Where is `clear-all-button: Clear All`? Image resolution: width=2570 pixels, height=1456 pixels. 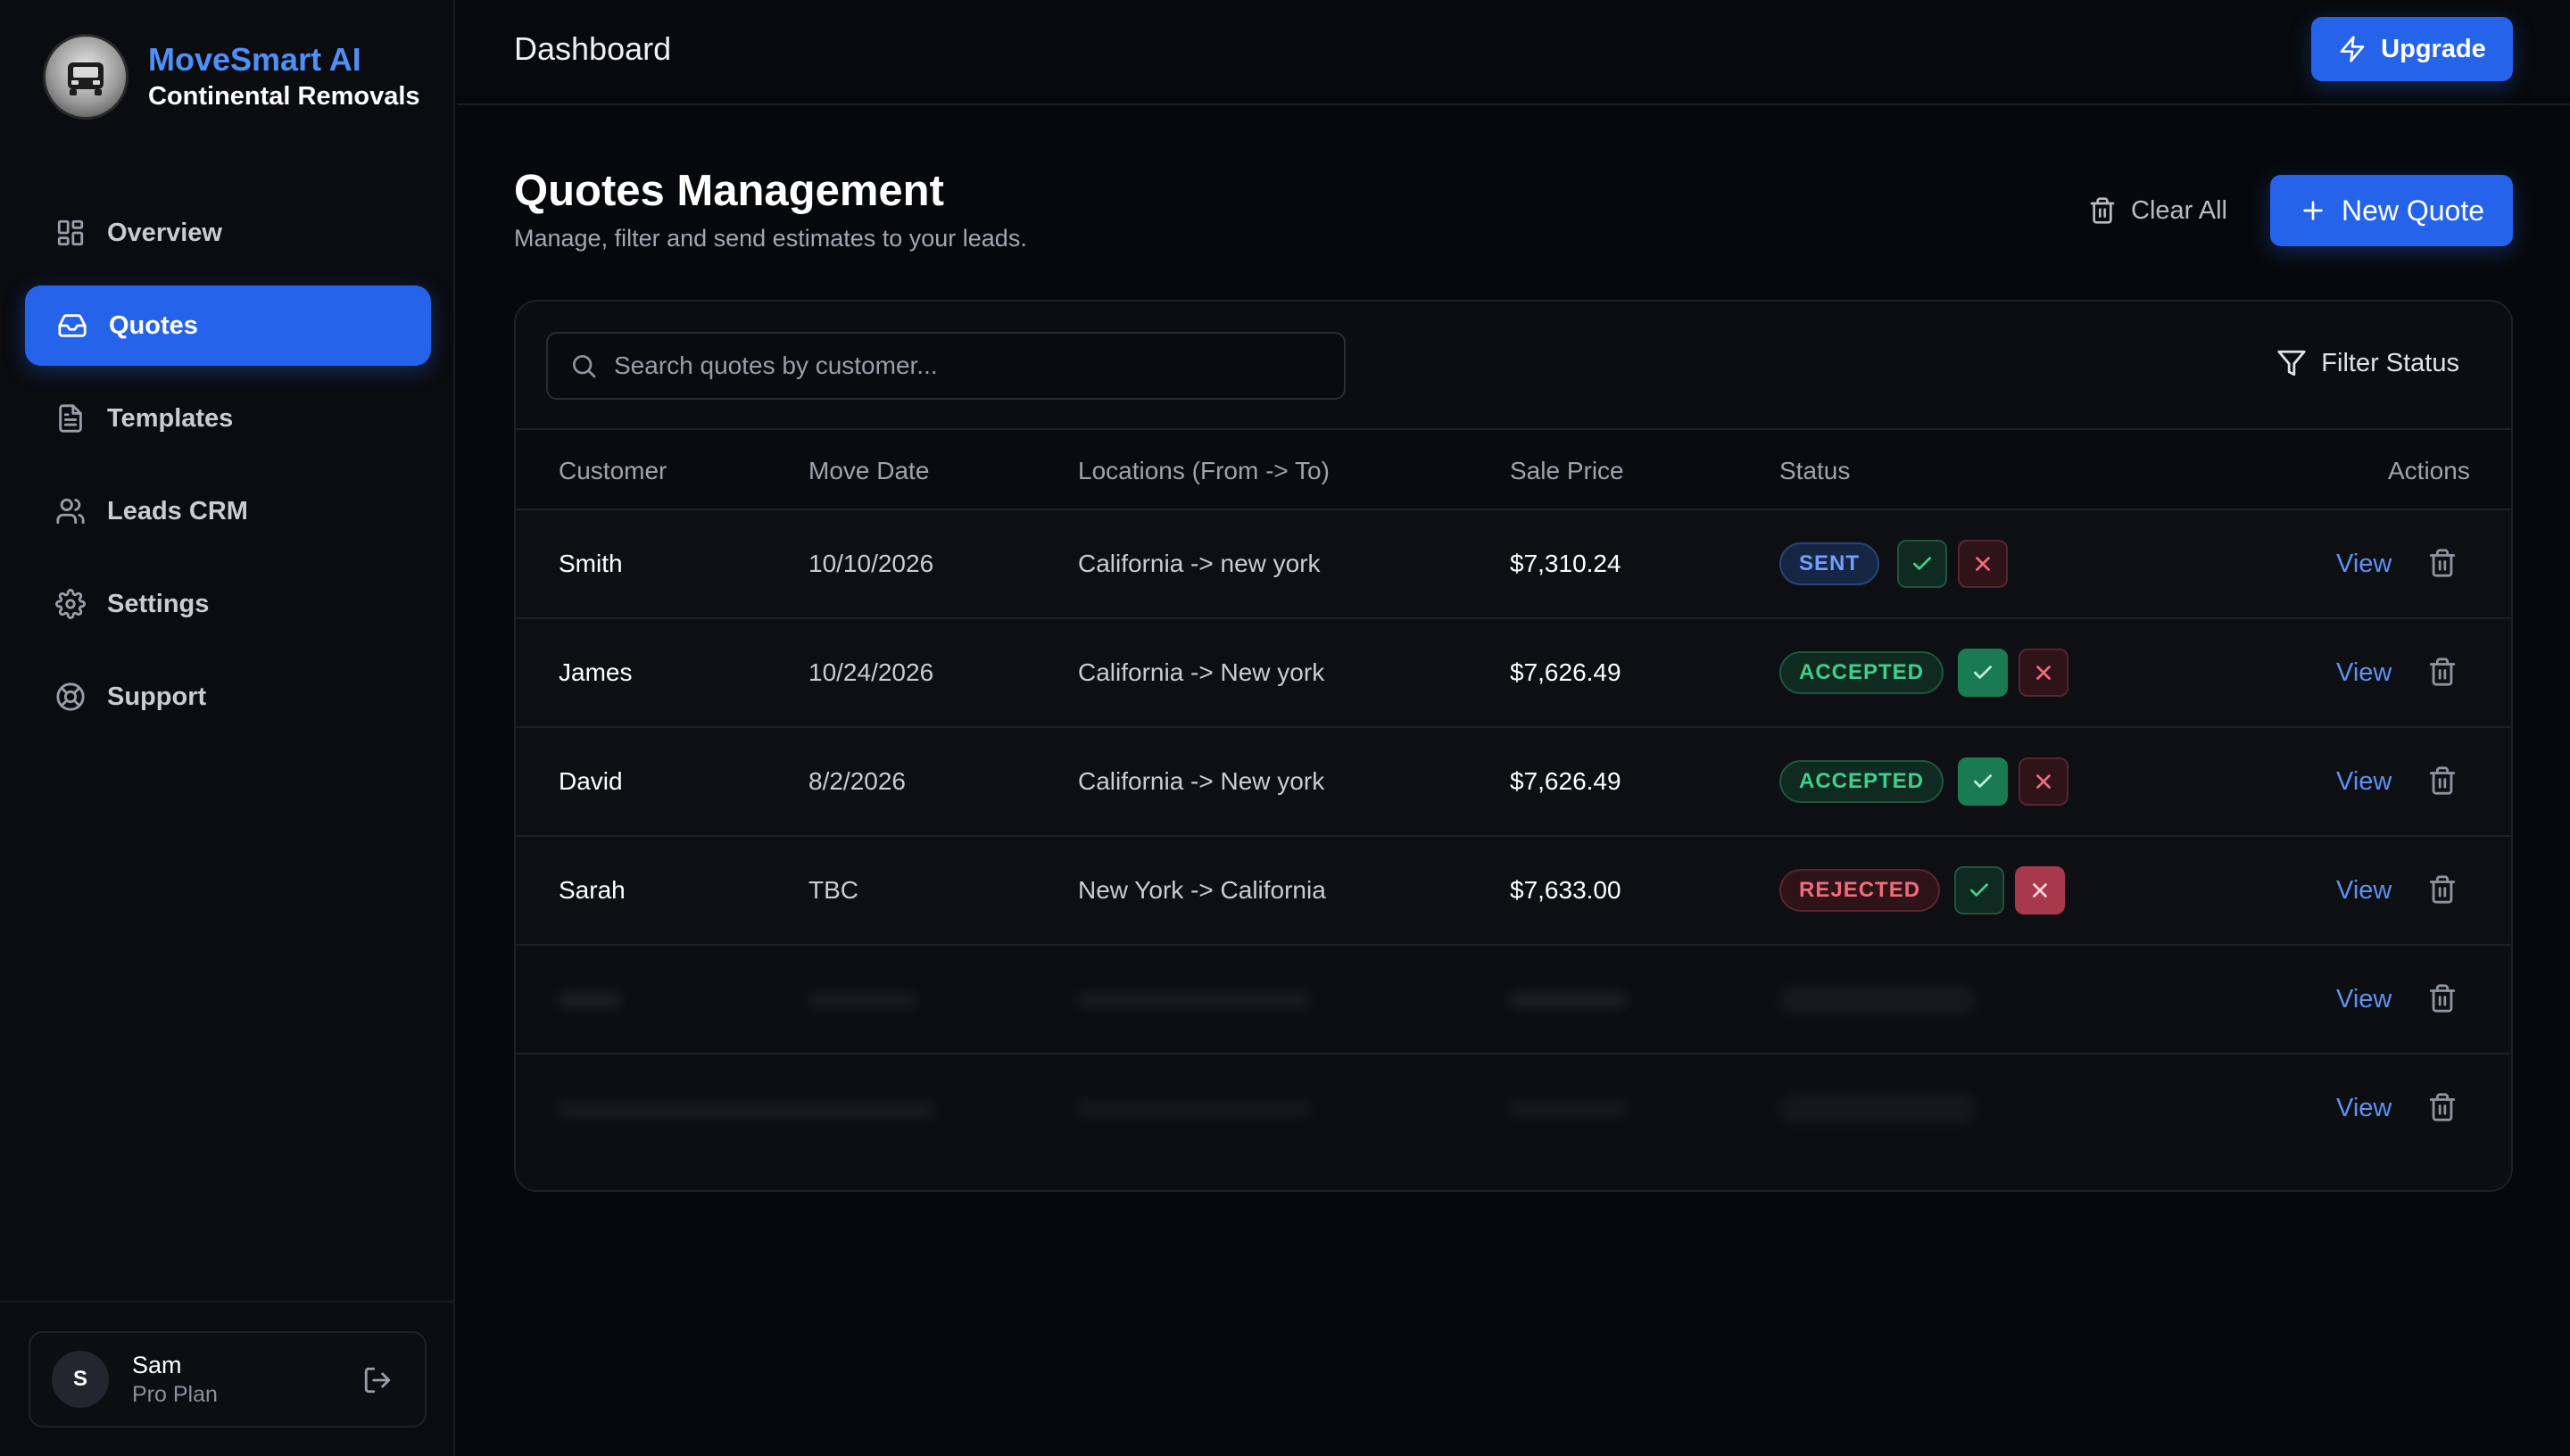 clear-all-button: Clear All is located at coordinates (2158, 211).